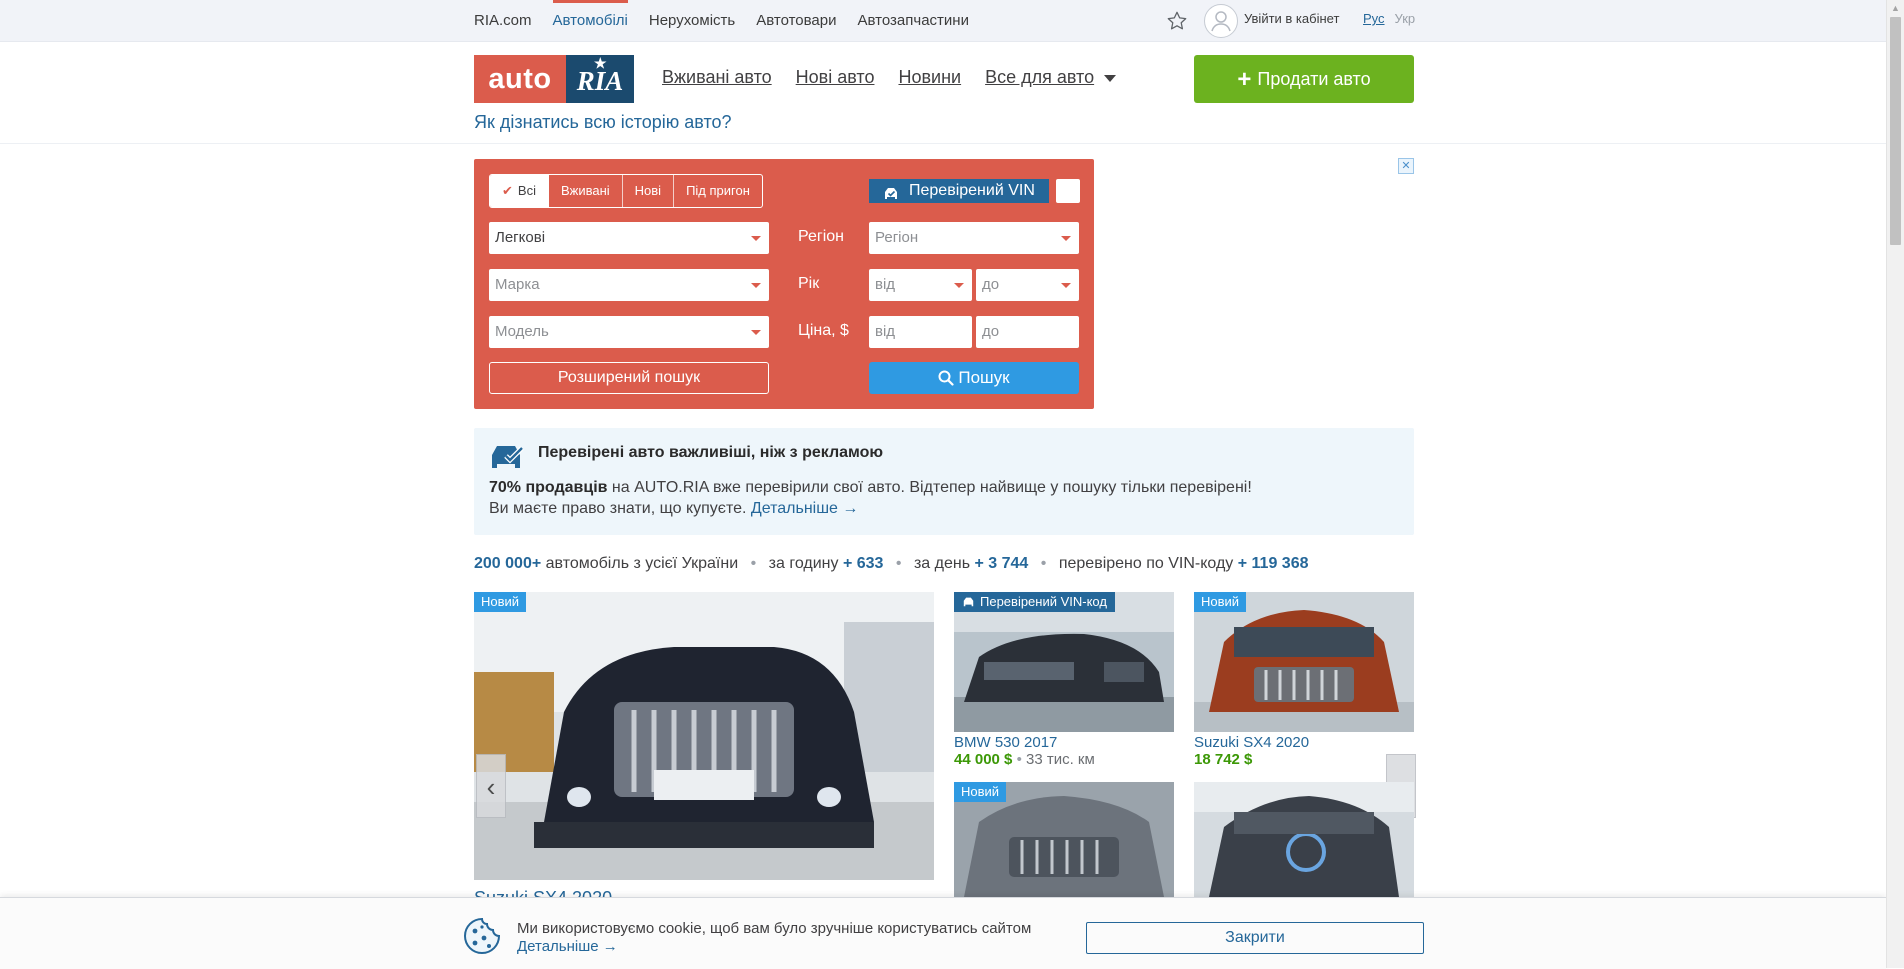  Describe the element at coordinates (586, 191) in the screenshot. I see `segment-used: Вживані` at that location.